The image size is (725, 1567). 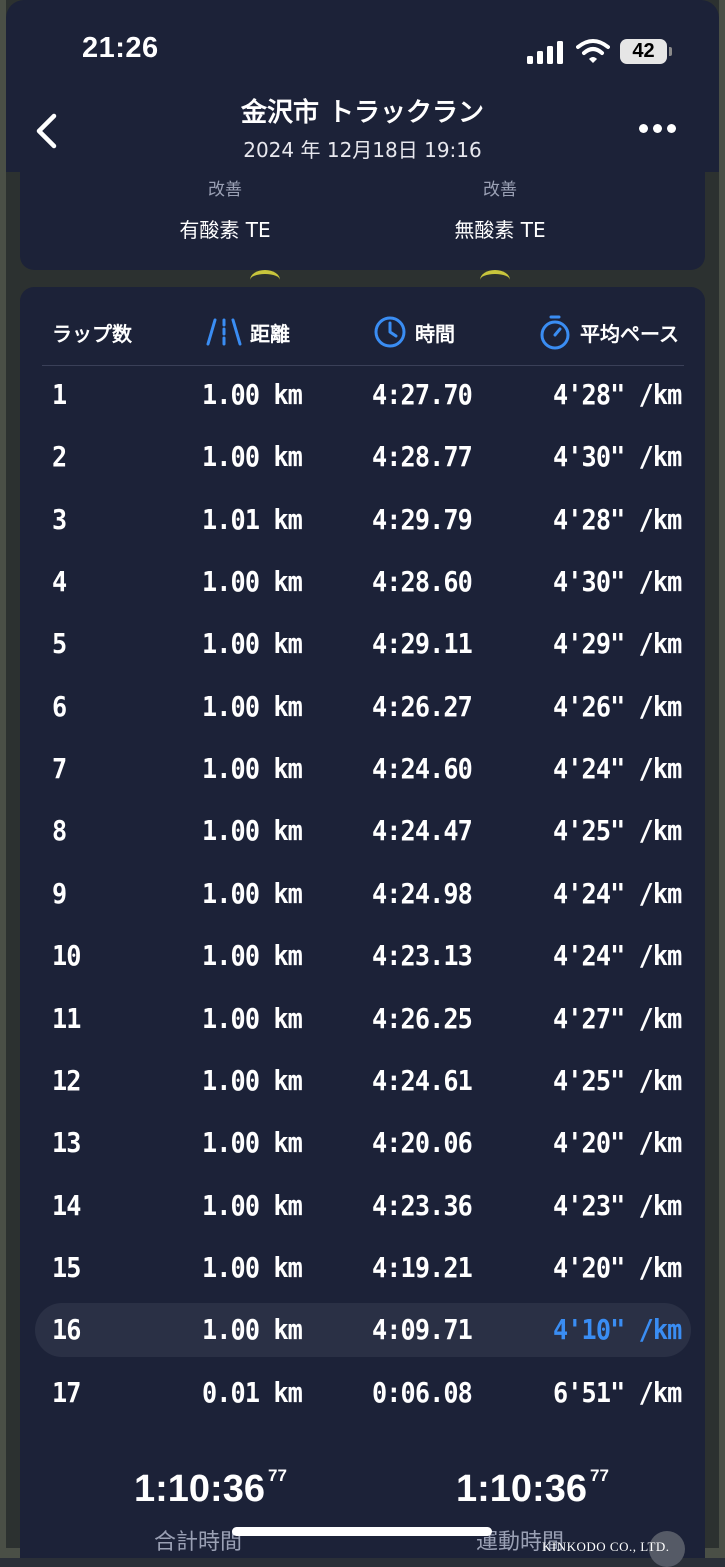 I want to click on aerobic-te: 改善 有酸素 TE, so click(x=225, y=207).